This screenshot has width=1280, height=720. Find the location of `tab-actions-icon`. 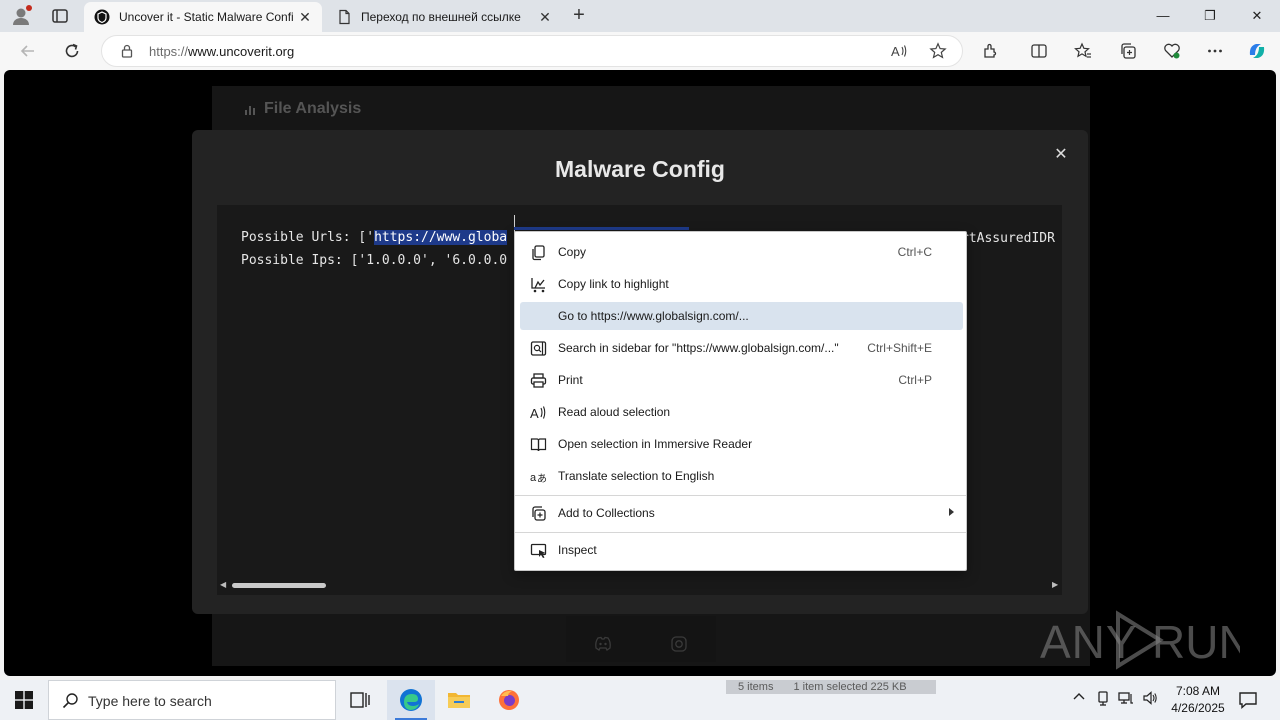

tab-actions-icon is located at coordinates (60, 16).